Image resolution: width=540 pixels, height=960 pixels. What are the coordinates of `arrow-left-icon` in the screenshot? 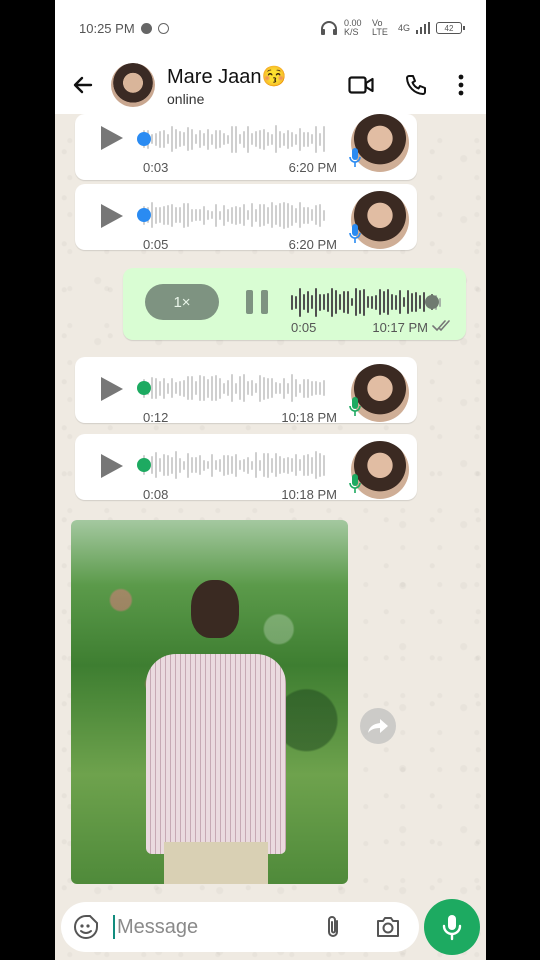 It's located at (83, 85).